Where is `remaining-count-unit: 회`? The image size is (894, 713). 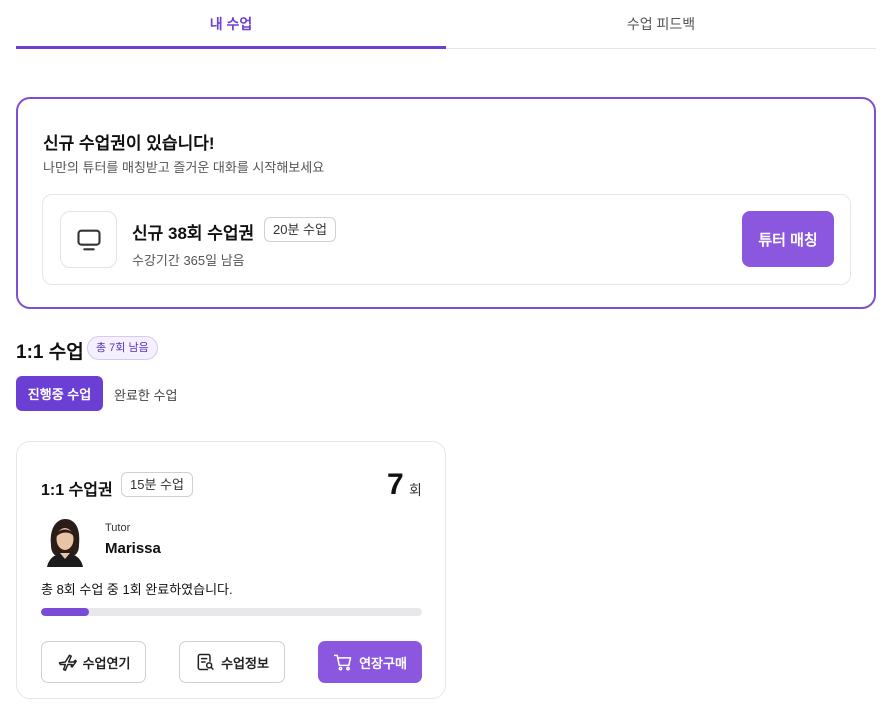 remaining-count-unit: 회 is located at coordinates (415, 490).